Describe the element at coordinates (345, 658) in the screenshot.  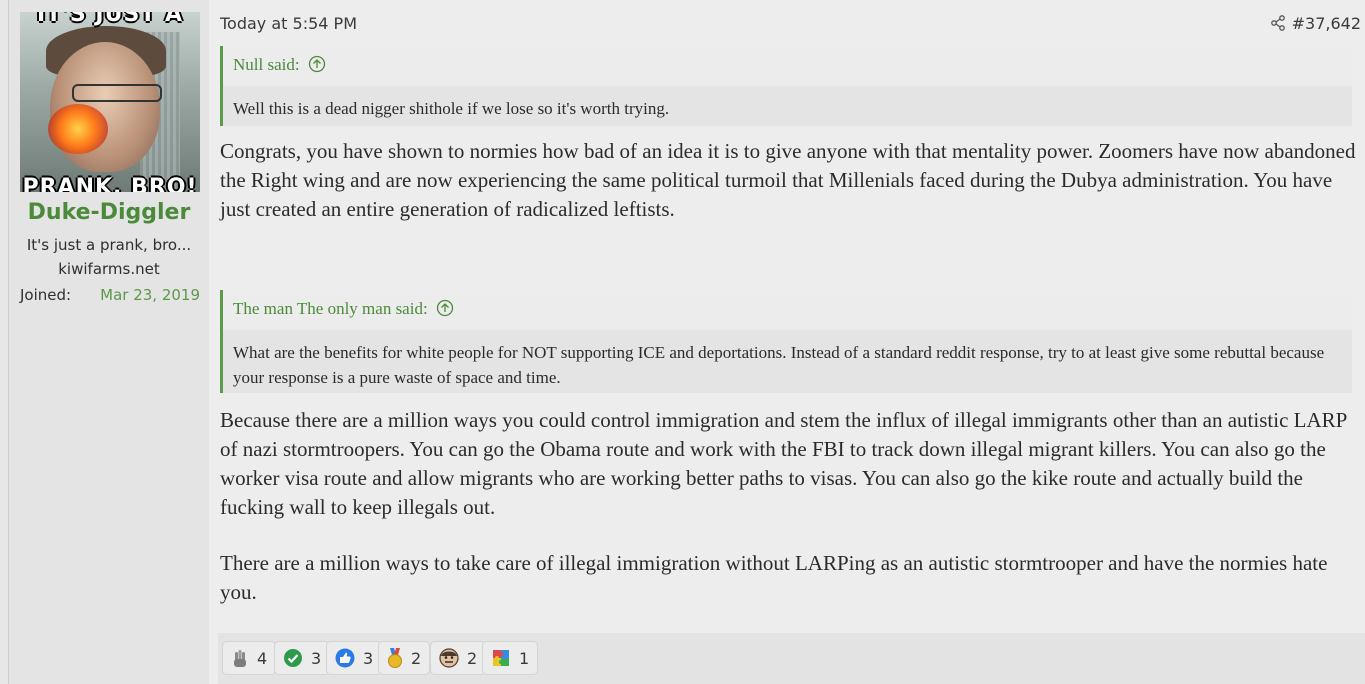
I see `thumbs-up-icon` at that location.